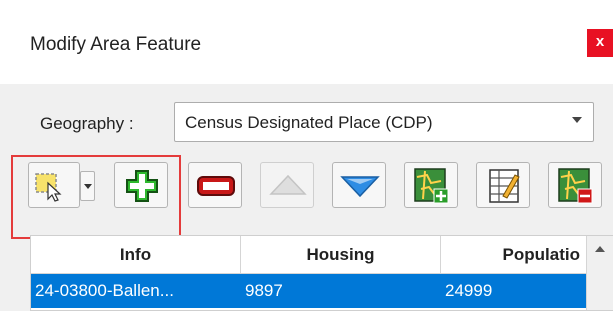  I want to click on remove-map-layer-icon, so click(575, 186).